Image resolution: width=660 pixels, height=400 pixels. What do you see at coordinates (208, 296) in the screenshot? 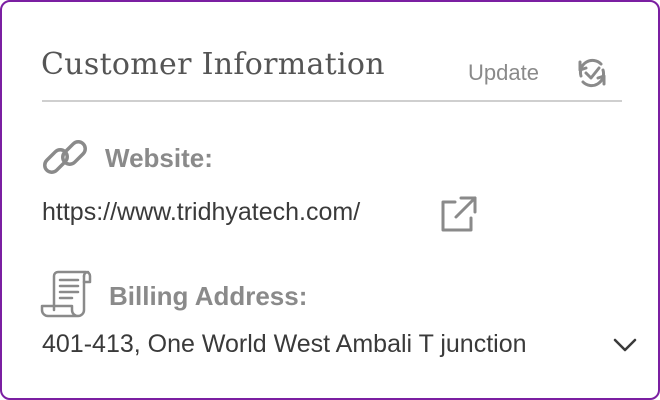
I see `billing-address-label: Billing Address:` at bounding box center [208, 296].